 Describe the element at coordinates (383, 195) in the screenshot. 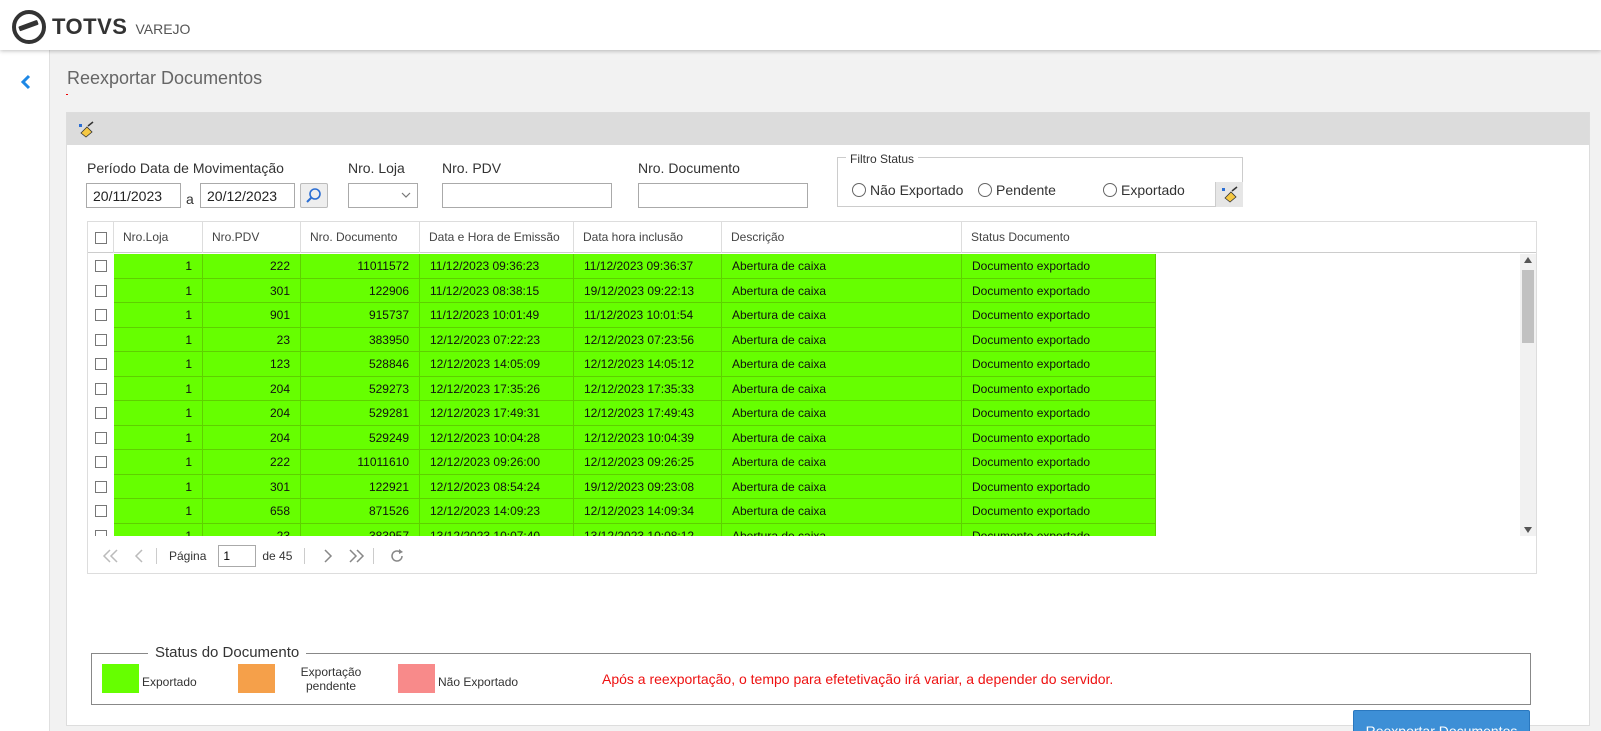

I see `loja-select` at that location.